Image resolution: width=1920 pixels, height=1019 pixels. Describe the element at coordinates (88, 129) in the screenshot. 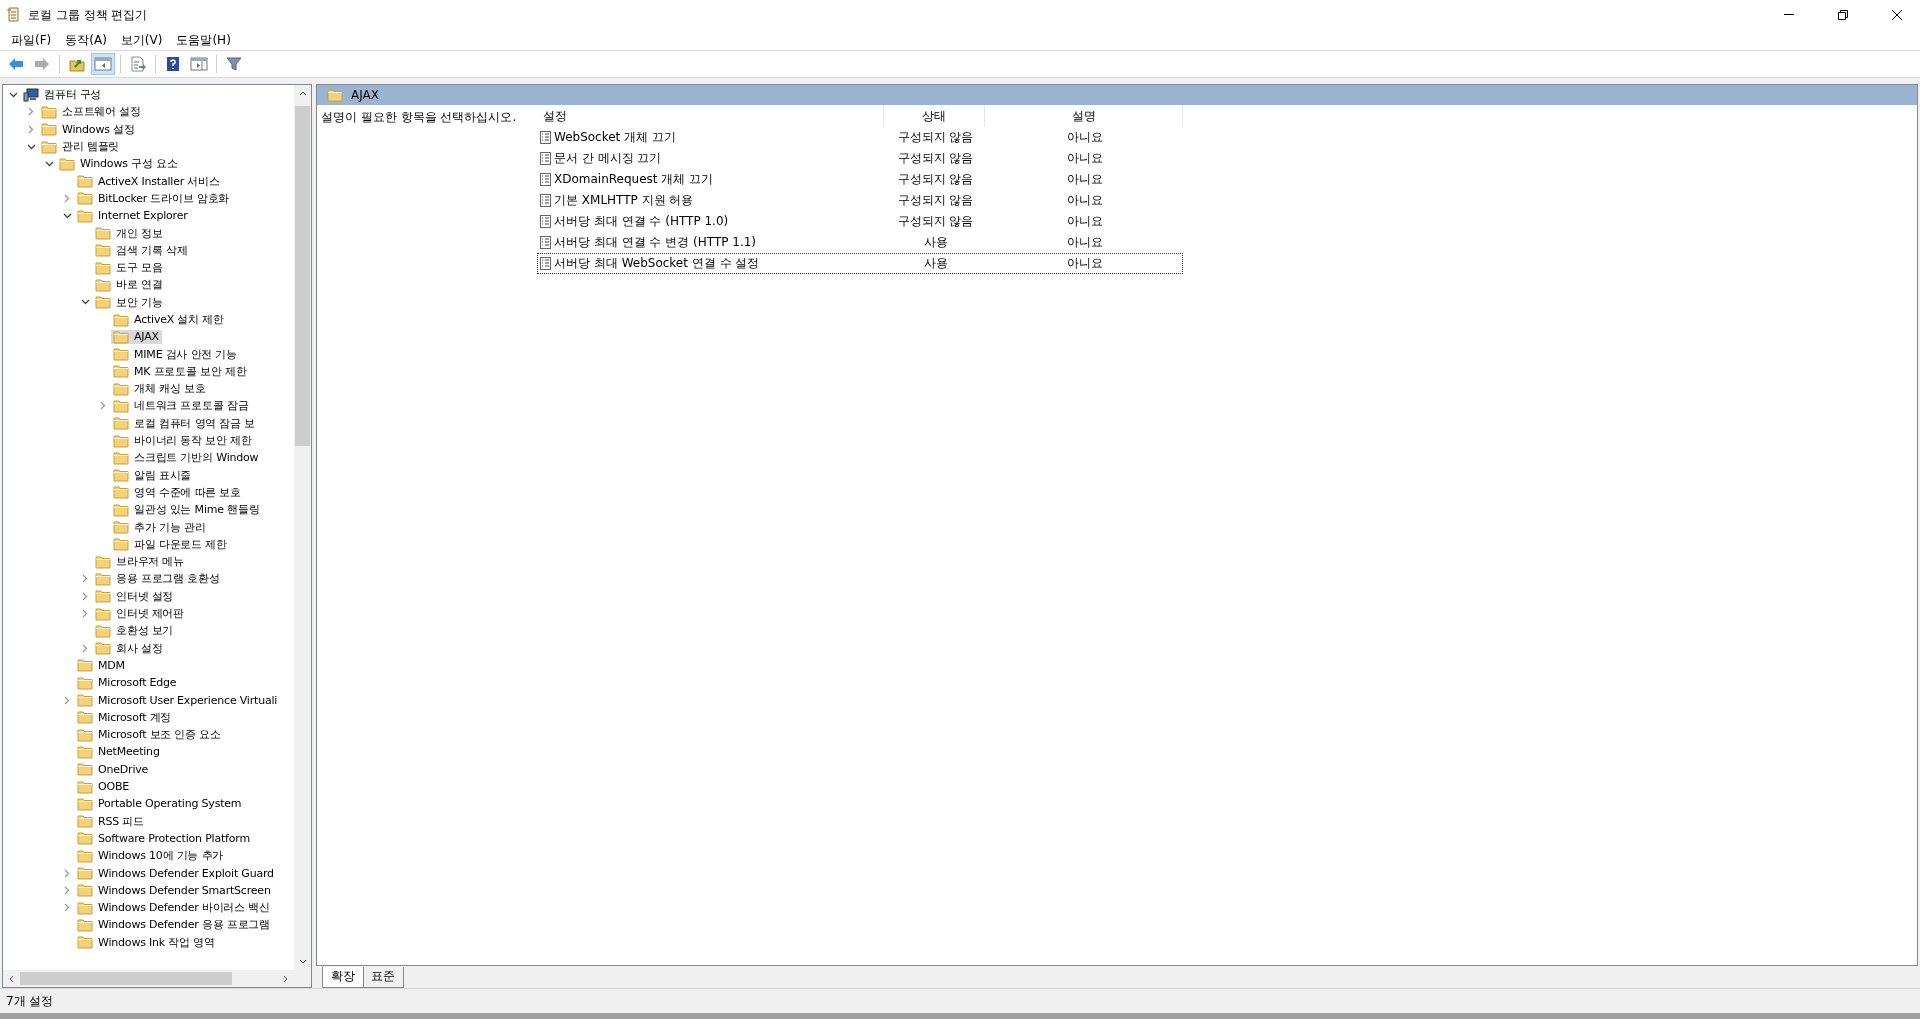

I see `tree-item: Windows 설정` at that location.